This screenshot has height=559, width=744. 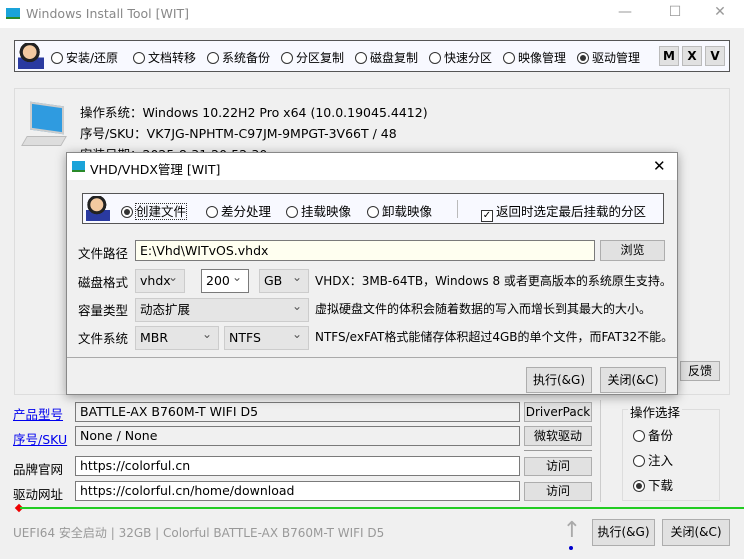 What do you see at coordinates (632, 250) in the screenshot?
I see `browse-button: 浏览` at bounding box center [632, 250].